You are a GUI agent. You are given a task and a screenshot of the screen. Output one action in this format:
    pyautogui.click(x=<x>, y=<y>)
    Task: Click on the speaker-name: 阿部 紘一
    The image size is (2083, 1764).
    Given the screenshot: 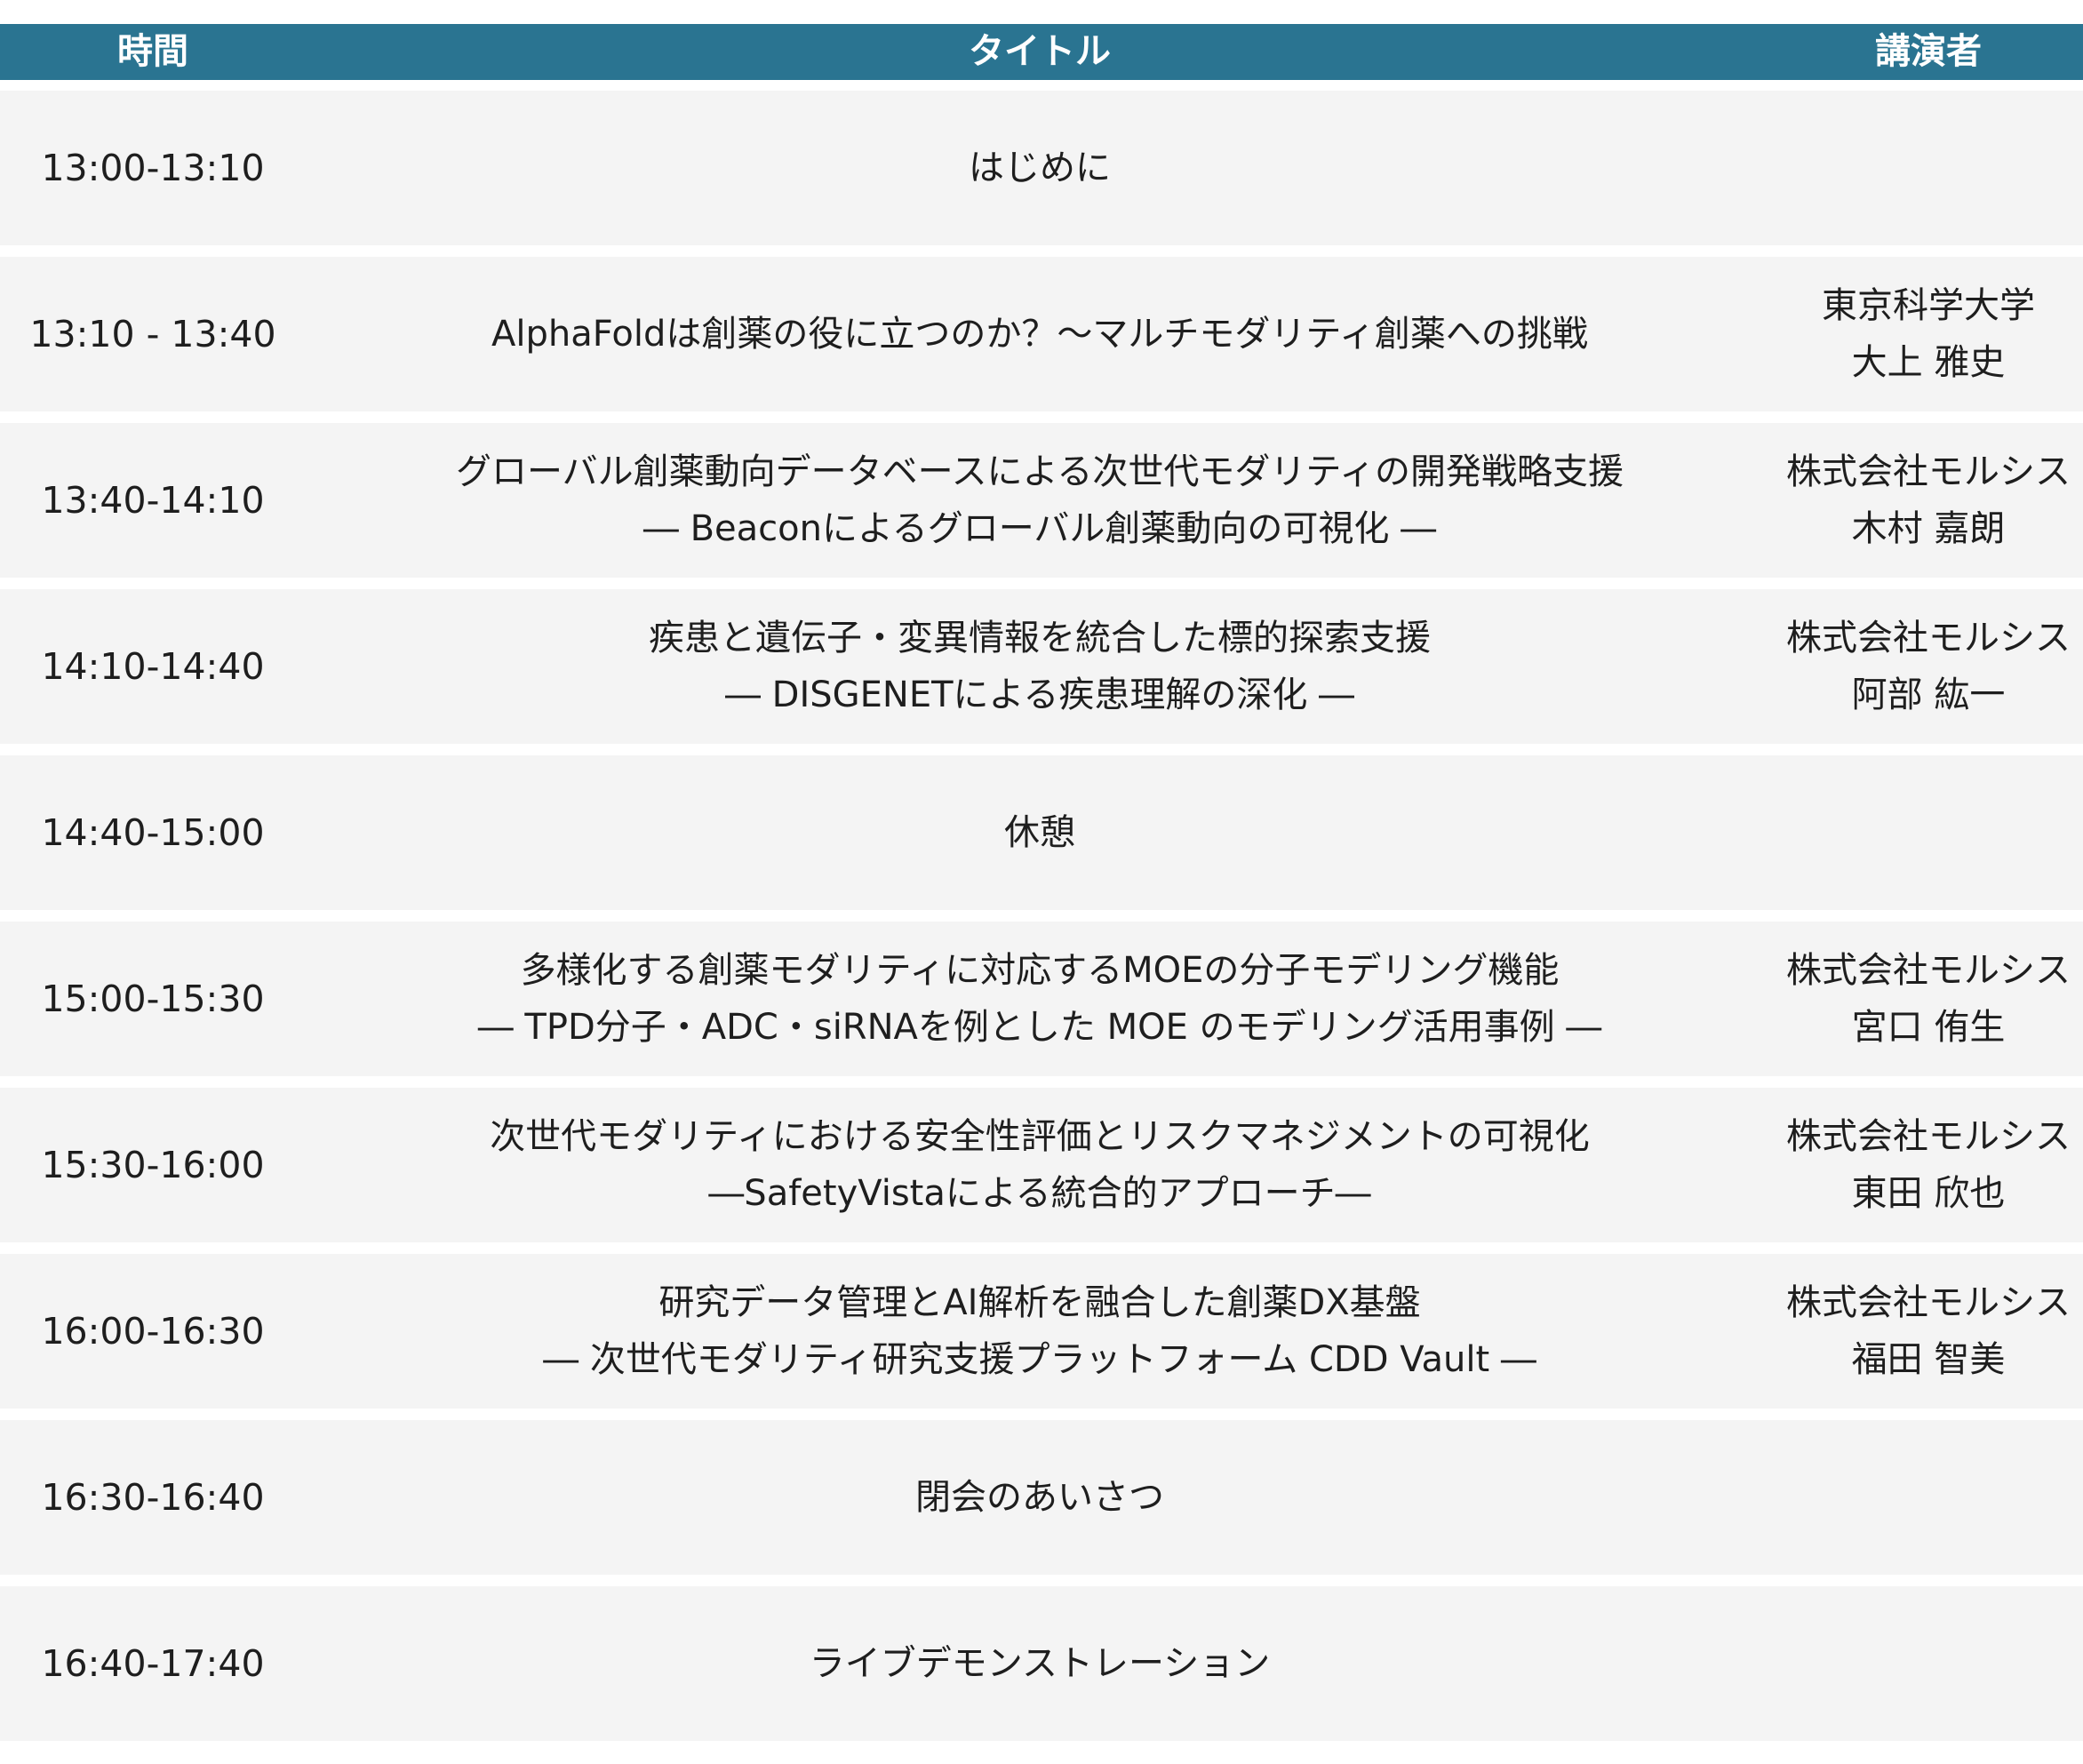 What is the action you would take?
    pyautogui.click(x=1928, y=694)
    